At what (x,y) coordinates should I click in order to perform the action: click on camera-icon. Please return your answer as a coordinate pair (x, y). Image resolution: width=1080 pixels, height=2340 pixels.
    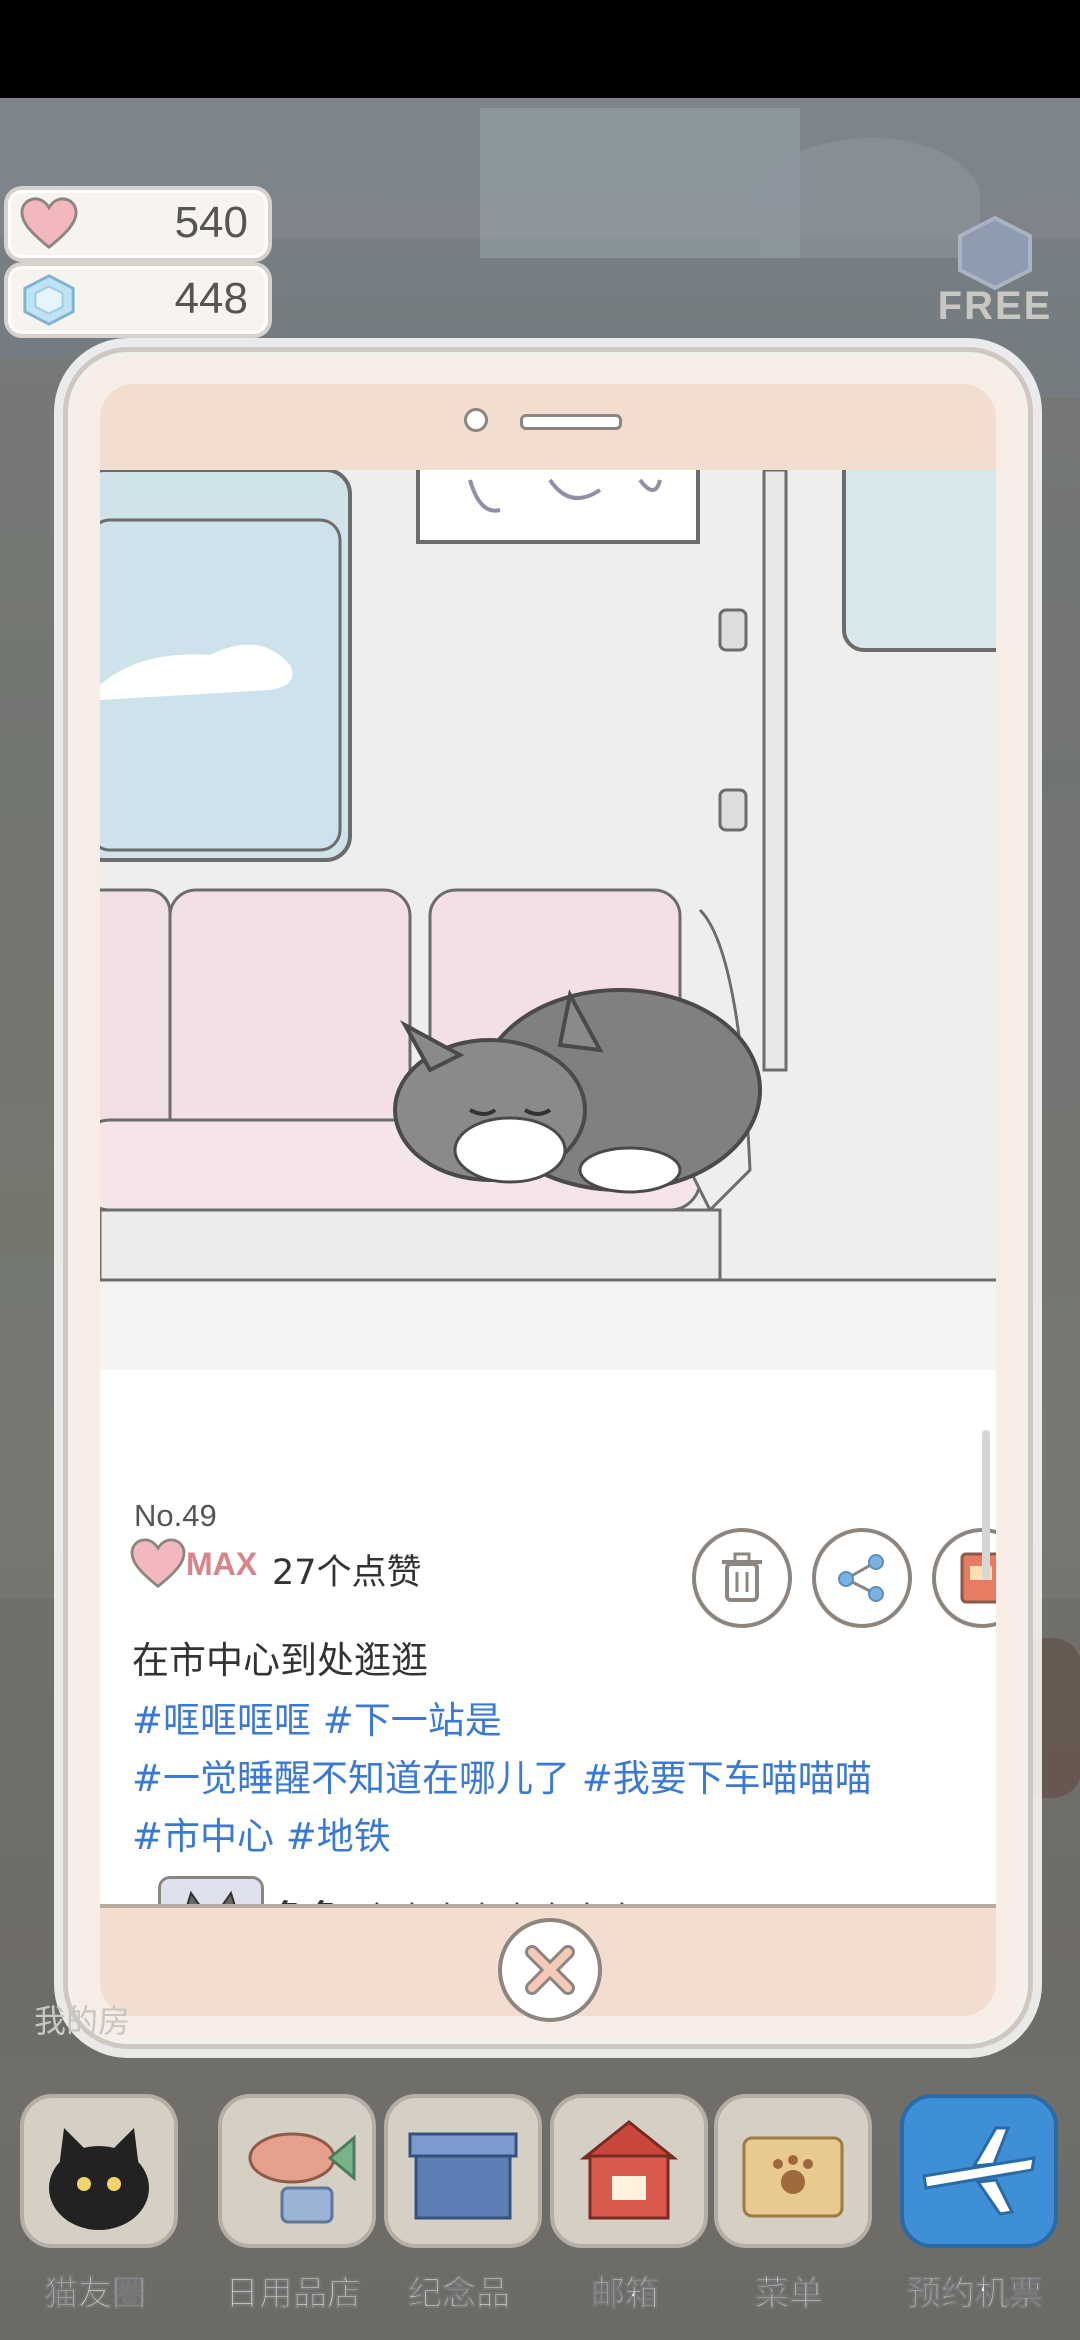
    Looking at the image, I should click on (476, 420).